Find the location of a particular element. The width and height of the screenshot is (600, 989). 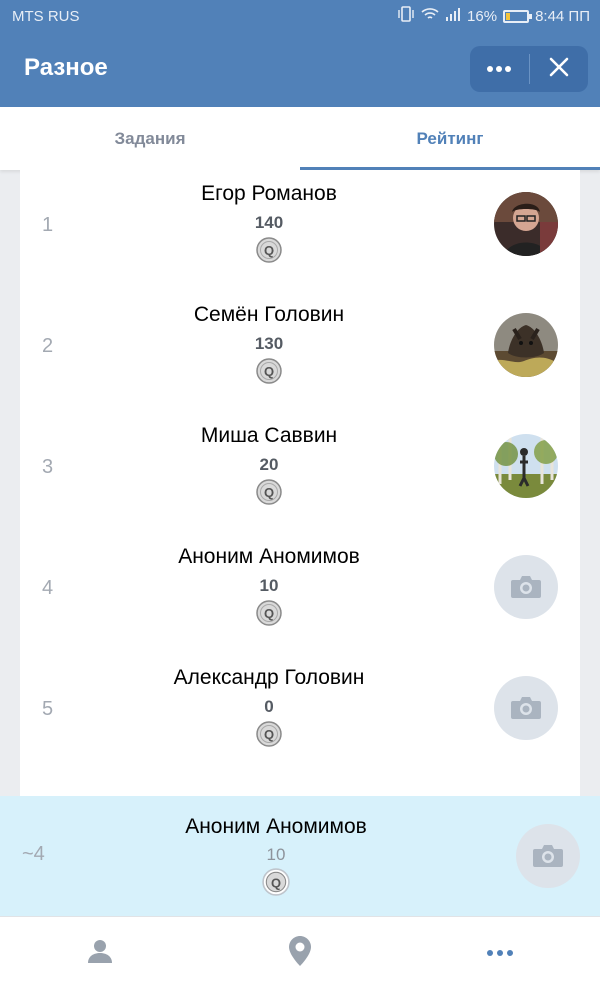

rating-row: 3 Миша Саввин 20 Q is located at coordinates (300, 472).